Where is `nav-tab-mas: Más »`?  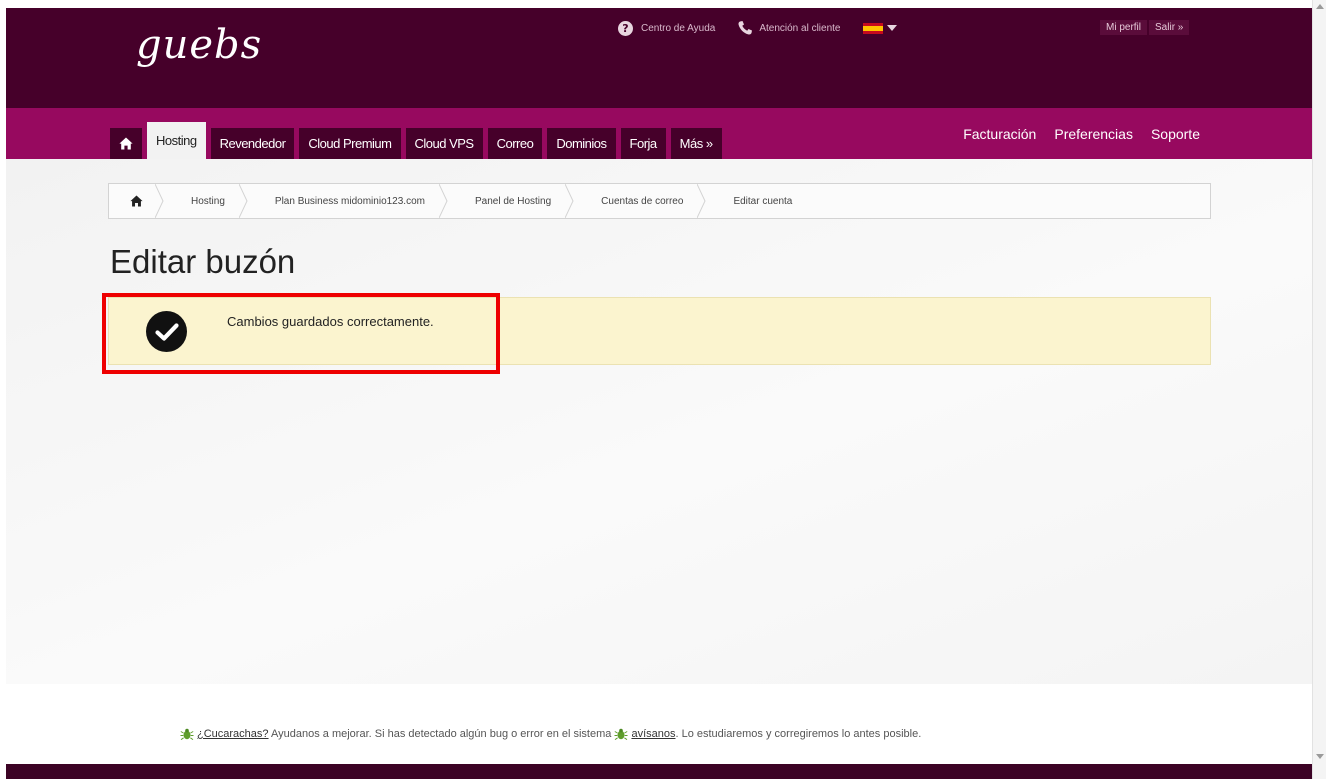 nav-tab-mas: Más » is located at coordinates (696, 143).